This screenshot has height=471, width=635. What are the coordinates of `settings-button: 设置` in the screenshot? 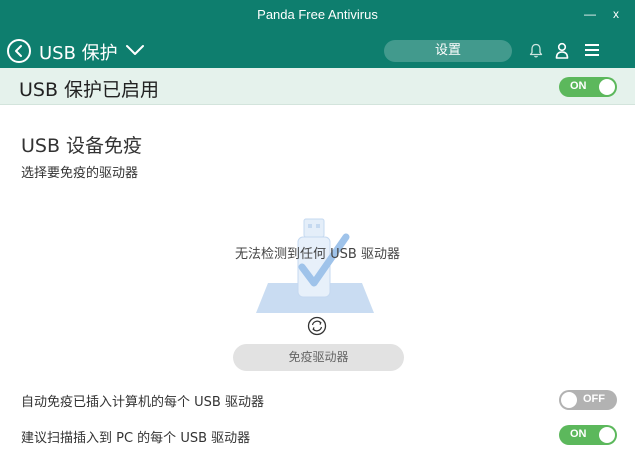 It's located at (448, 51).